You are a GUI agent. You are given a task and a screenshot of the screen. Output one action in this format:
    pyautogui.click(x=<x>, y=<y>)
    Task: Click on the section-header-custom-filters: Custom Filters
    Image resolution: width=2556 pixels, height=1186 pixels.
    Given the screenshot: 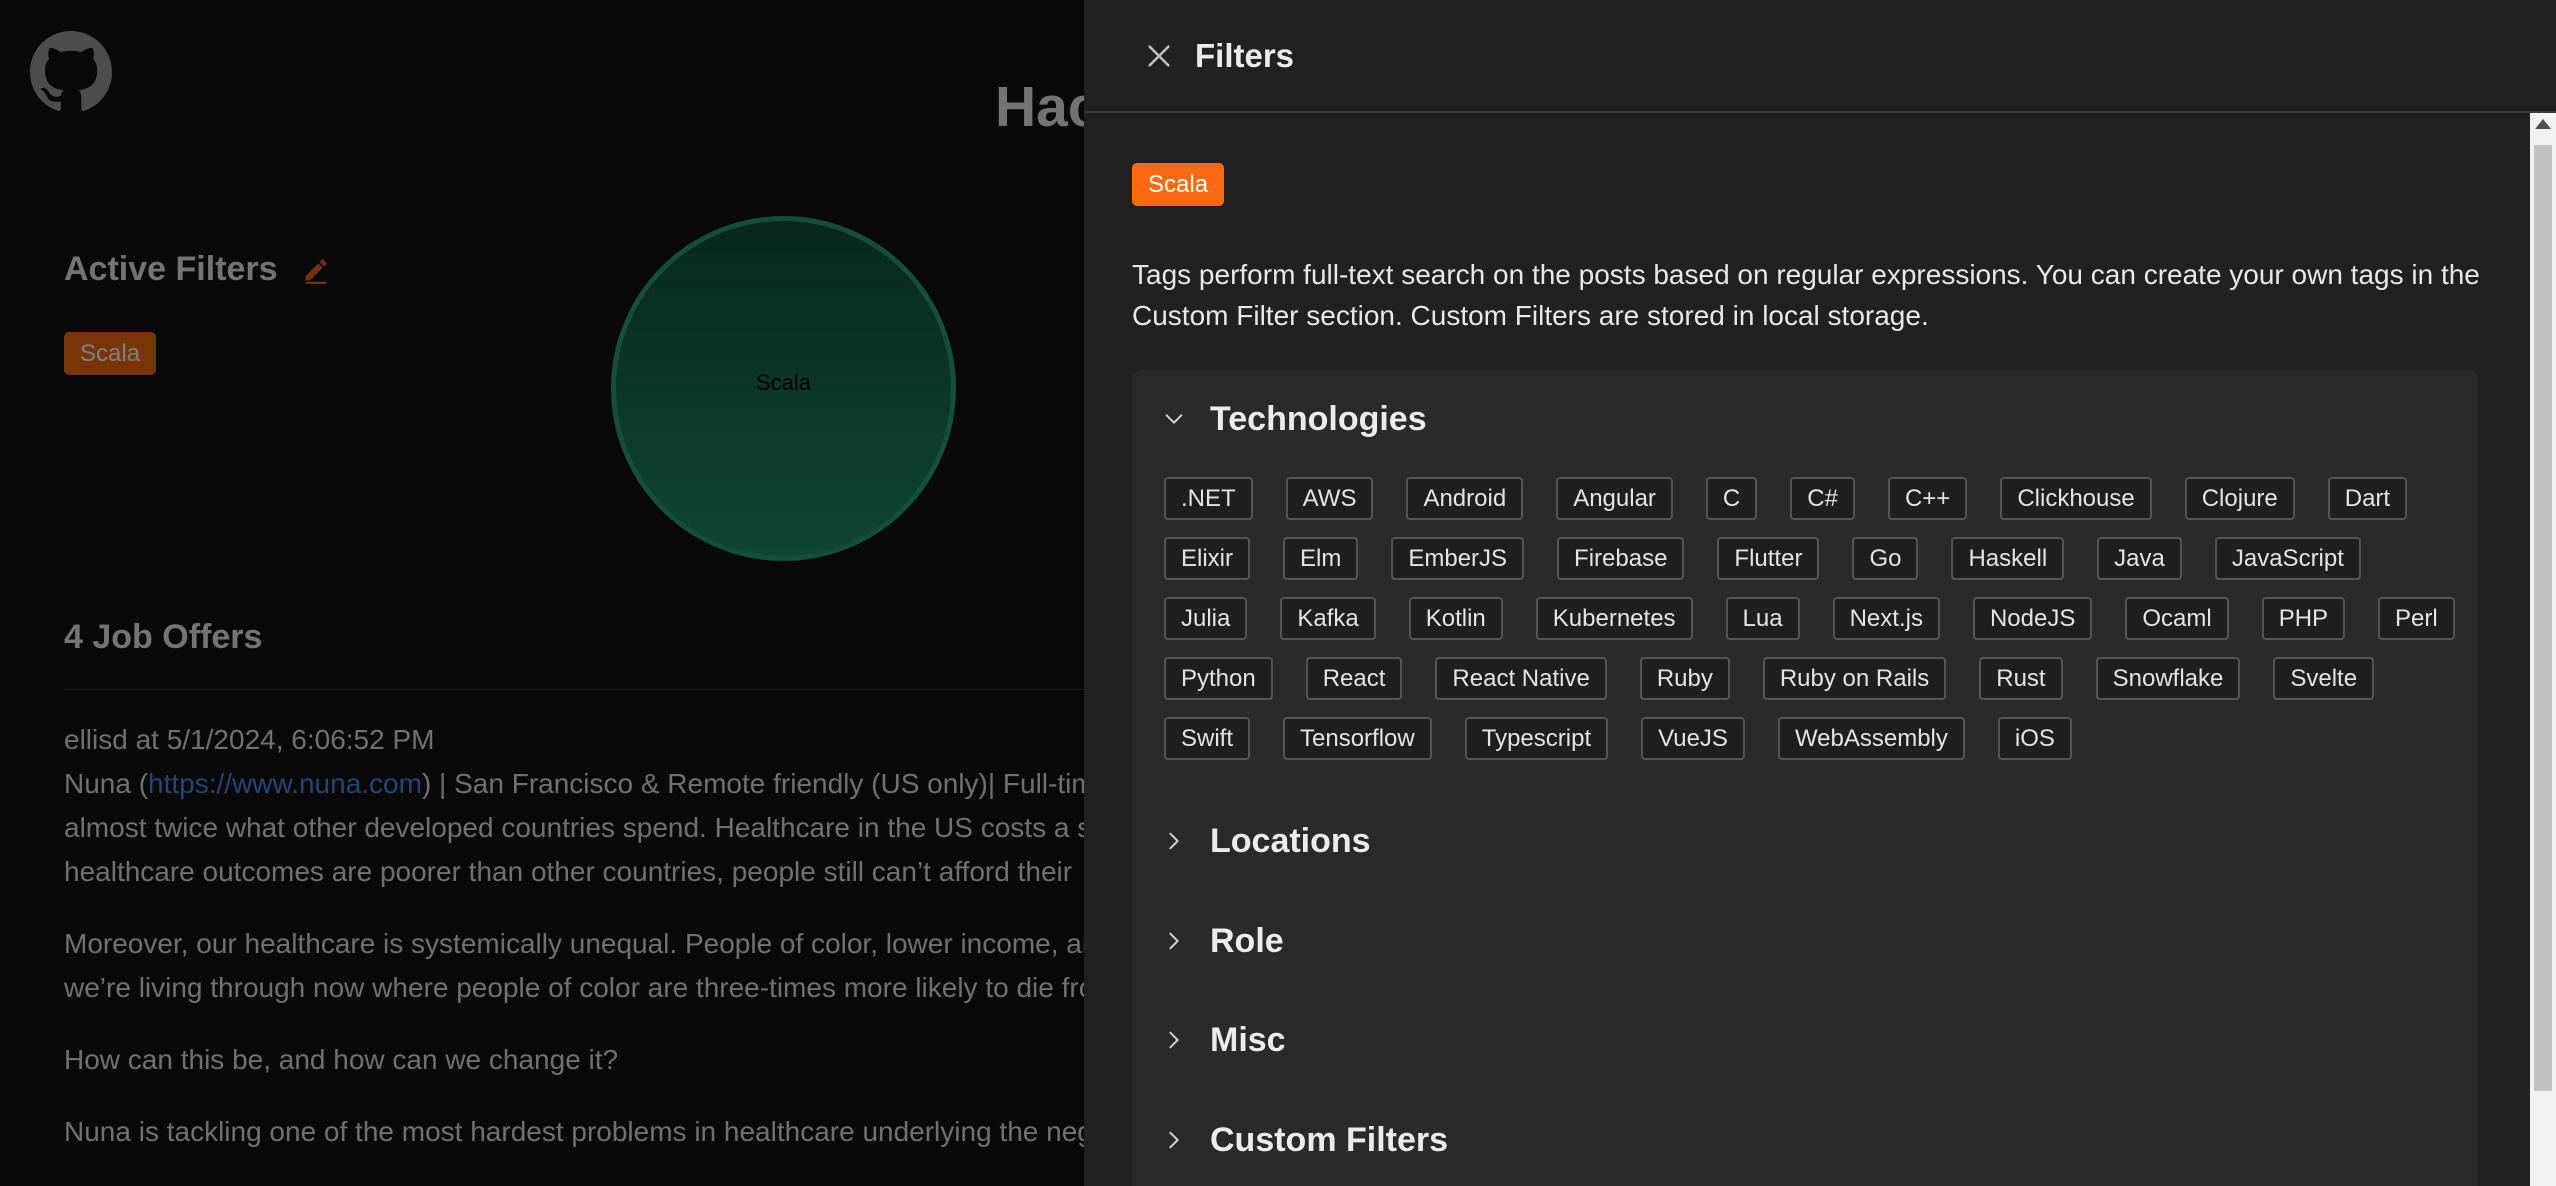 What is the action you would take?
    pyautogui.click(x=1805, y=1140)
    